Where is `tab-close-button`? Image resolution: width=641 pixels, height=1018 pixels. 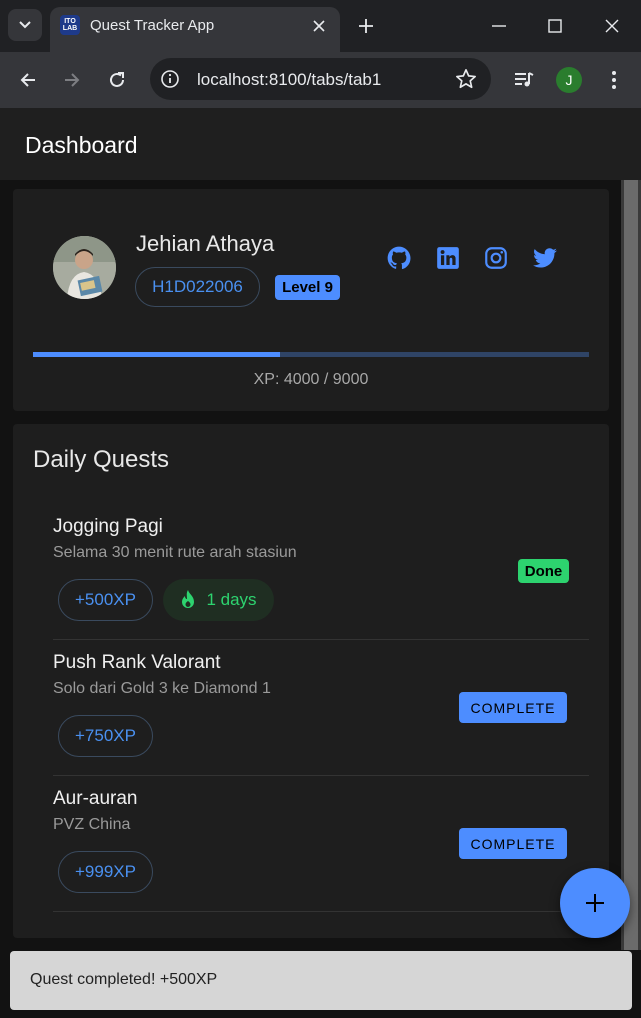
tab-close-button is located at coordinates (319, 26).